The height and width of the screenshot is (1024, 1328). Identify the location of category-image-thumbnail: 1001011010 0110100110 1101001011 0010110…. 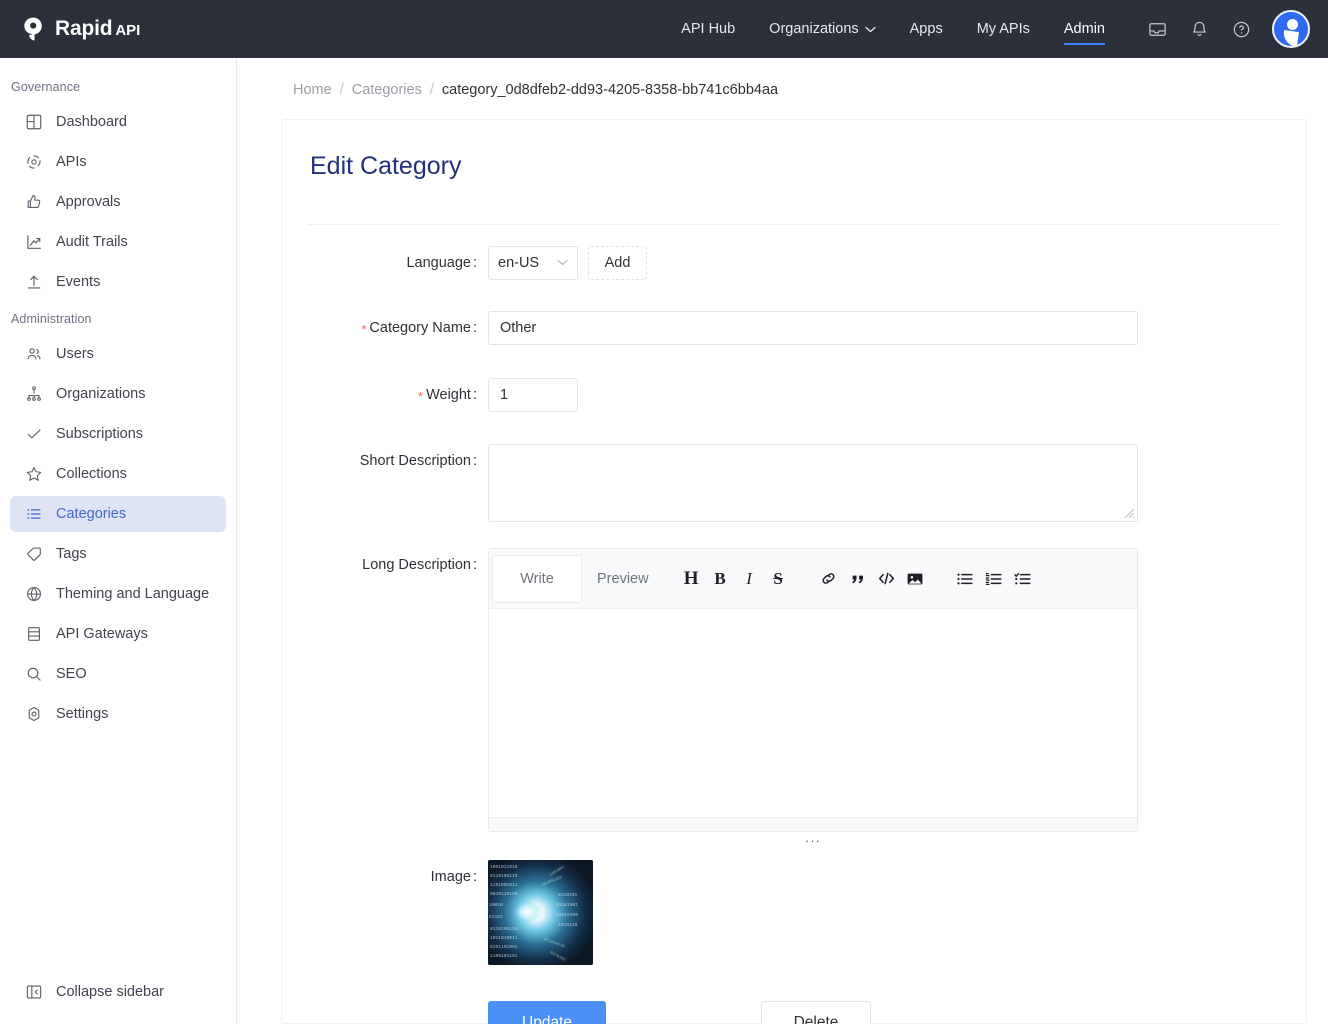
(540, 912).